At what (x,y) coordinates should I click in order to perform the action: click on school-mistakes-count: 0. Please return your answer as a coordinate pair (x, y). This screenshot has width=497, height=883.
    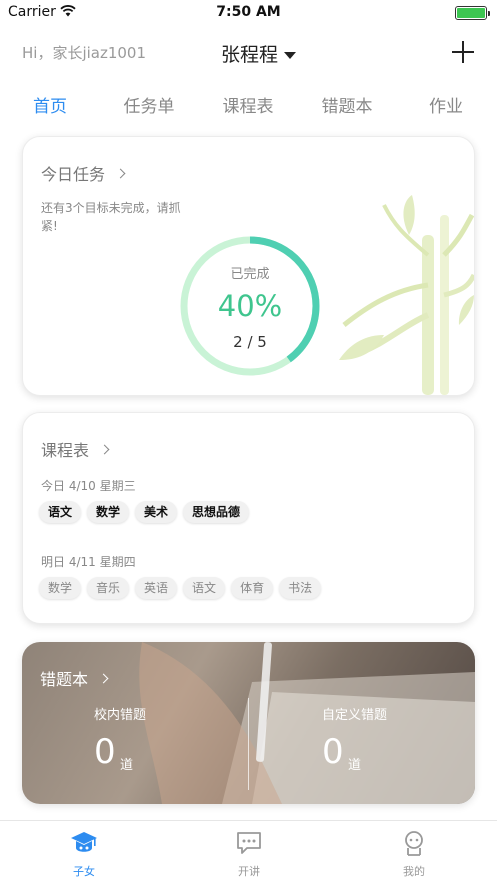
    Looking at the image, I should click on (105, 752).